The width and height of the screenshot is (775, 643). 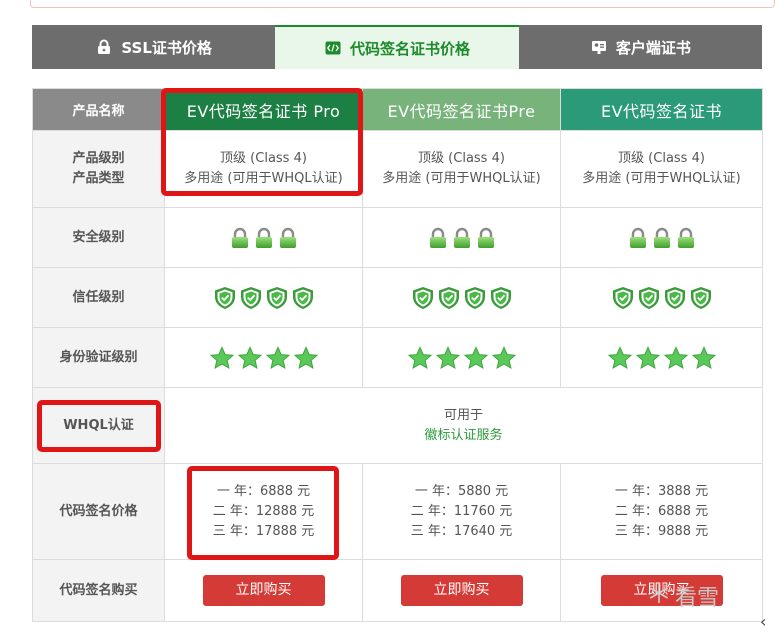 I want to click on price-2-year: 二 年：11760 元, so click(x=461, y=511).